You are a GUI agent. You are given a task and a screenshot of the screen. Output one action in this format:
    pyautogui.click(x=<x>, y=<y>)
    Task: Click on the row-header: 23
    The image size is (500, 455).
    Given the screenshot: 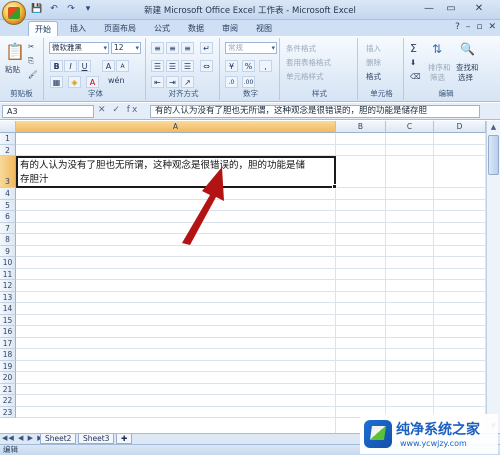 What is the action you would take?
    pyautogui.click(x=8, y=412)
    